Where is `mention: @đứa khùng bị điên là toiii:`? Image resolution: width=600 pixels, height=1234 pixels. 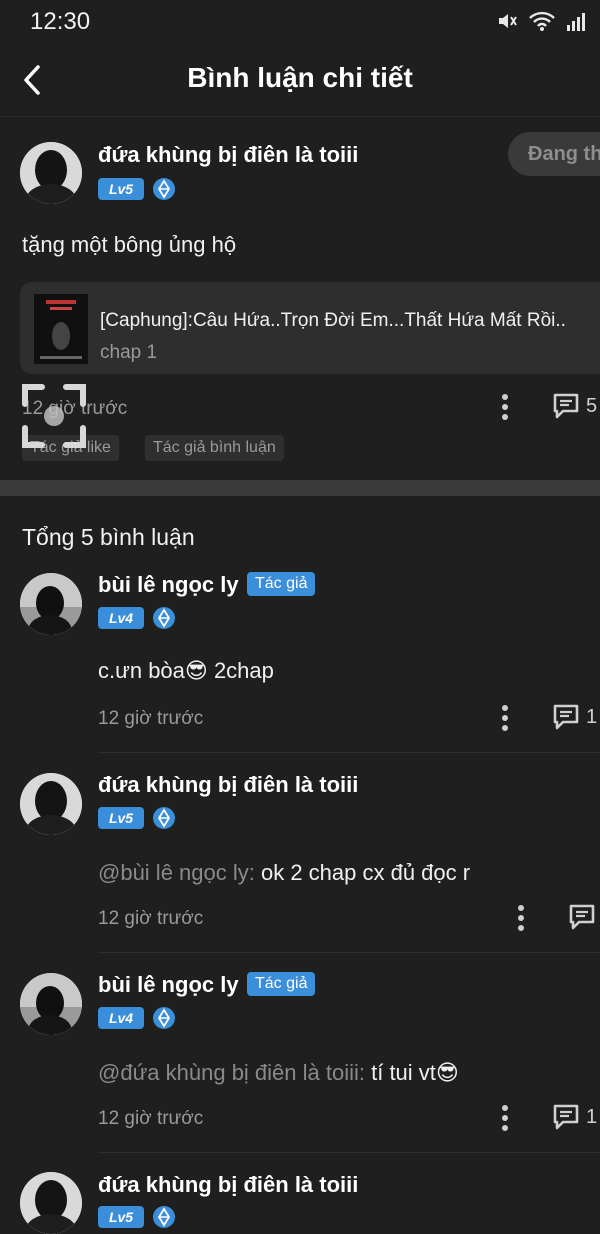
mention: @đứa khùng bị điên là toiii: is located at coordinates (231, 1072).